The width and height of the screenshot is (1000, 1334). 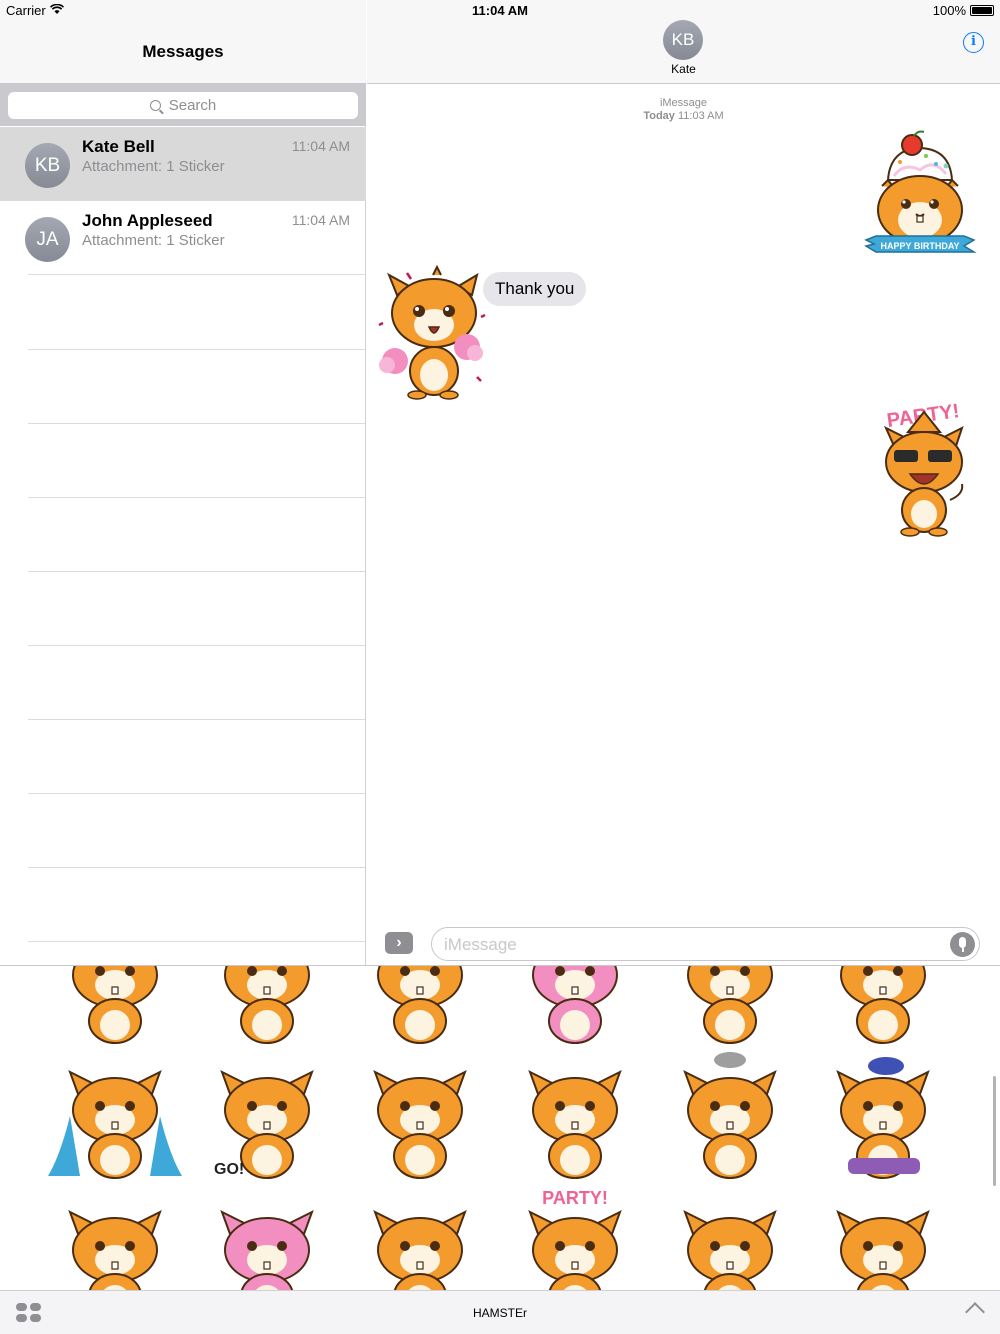 What do you see at coordinates (147, 220) in the screenshot?
I see `conversation-name: John Appleseed` at bounding box center [147, 220].